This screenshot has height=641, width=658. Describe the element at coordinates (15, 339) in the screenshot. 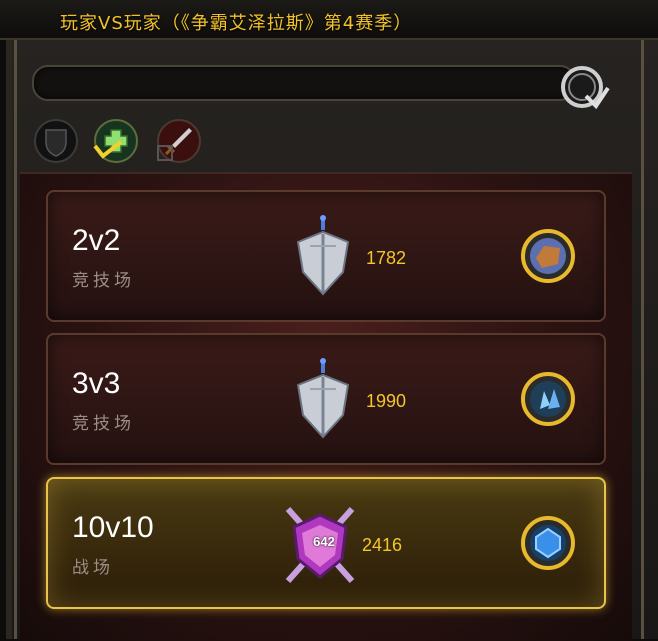

I see `frame-border-left` at that location.